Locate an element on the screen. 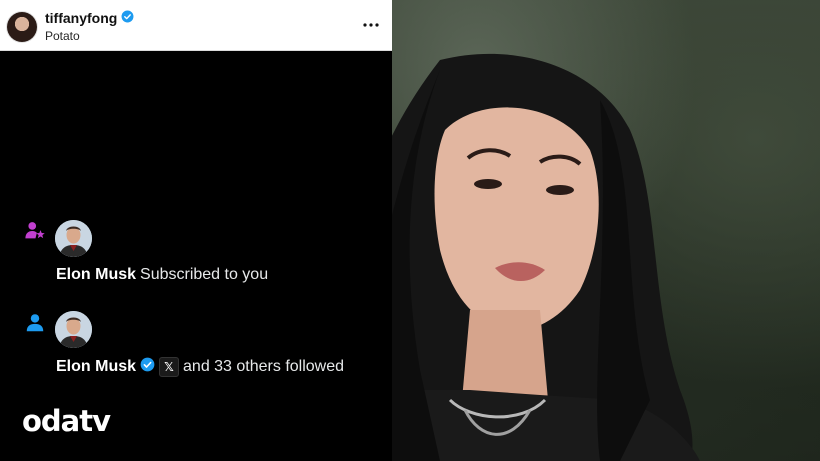  odatv-watermark-logo: odatv is located at coordinates (66, 421).